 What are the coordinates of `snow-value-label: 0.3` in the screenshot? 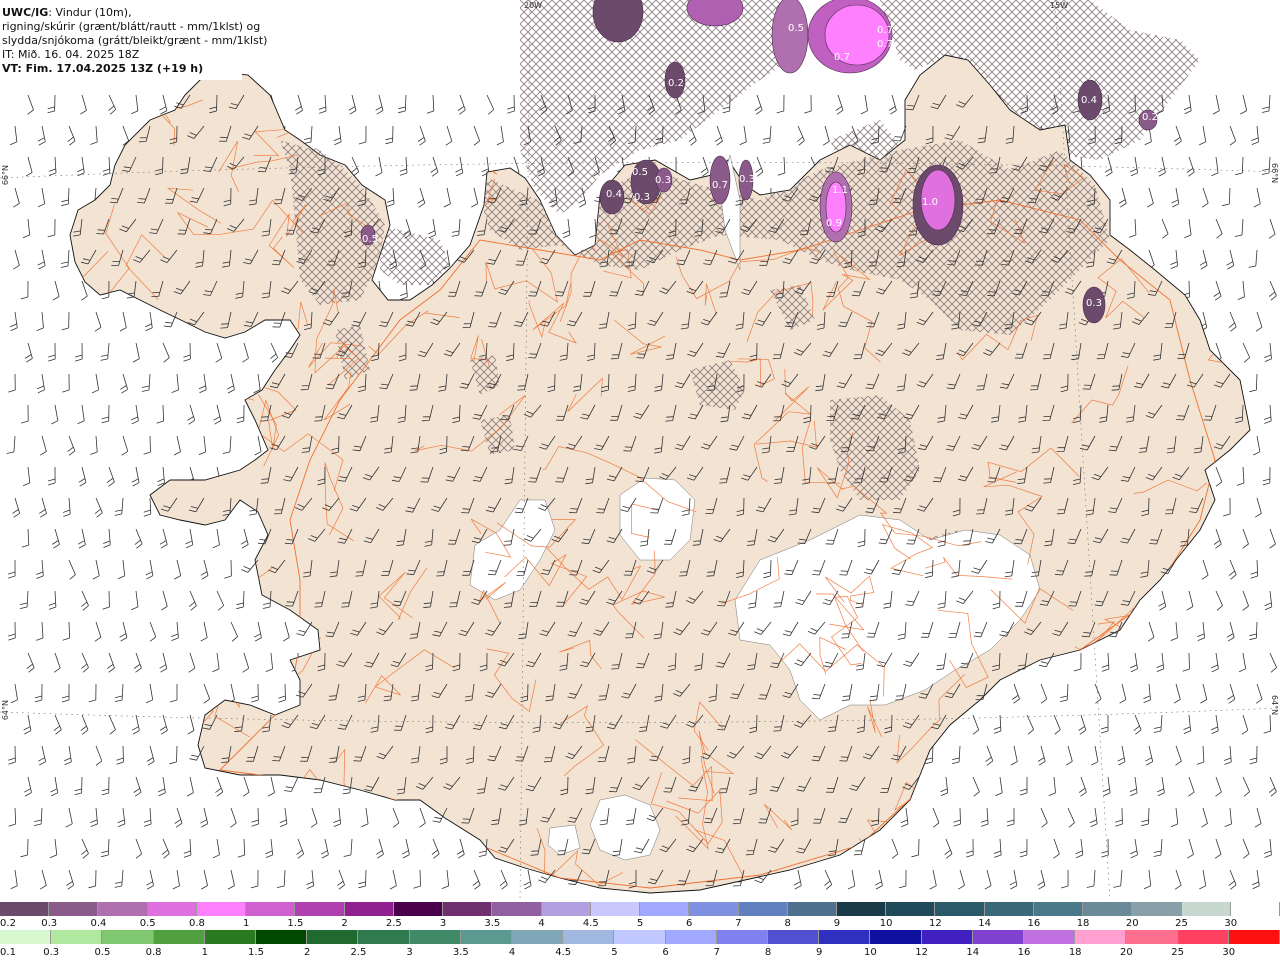 It's located at (663, 180).